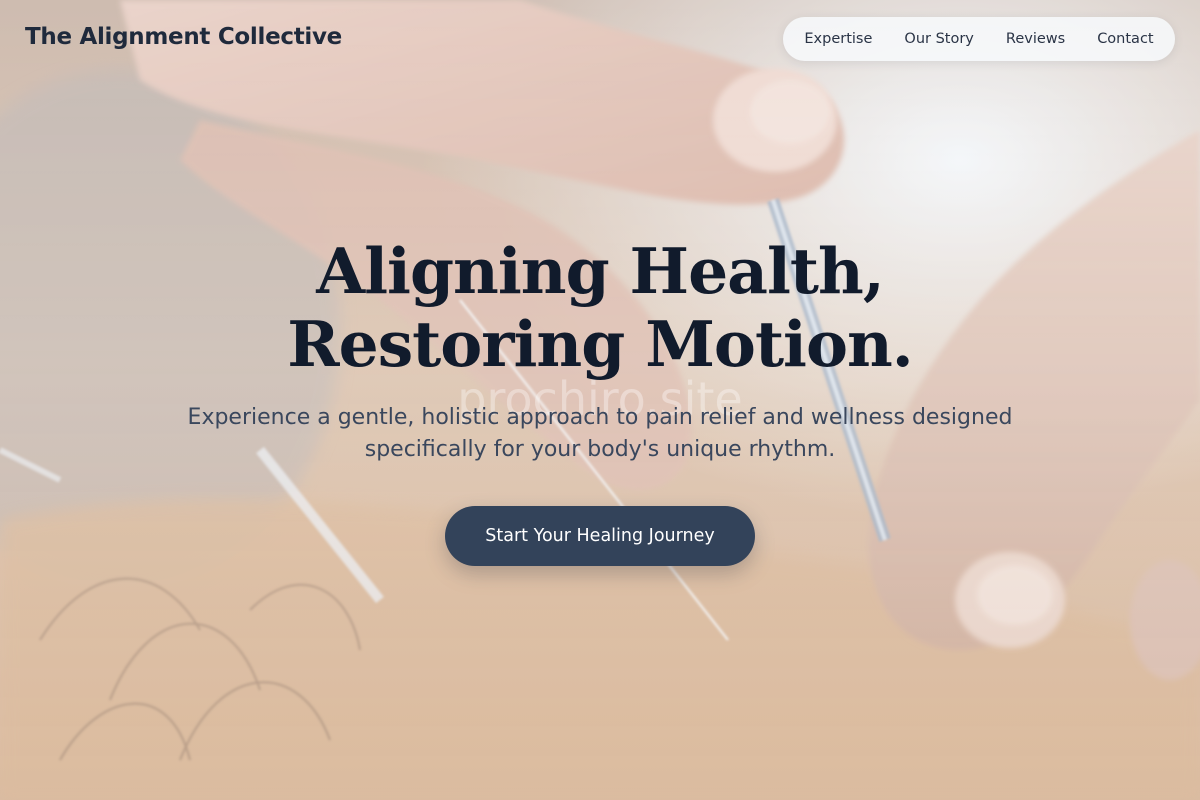 This screenshot has height=800, width=1200. I want to click on start-healing-journey-button: Start Your Healing Journey, so click(600, 536).